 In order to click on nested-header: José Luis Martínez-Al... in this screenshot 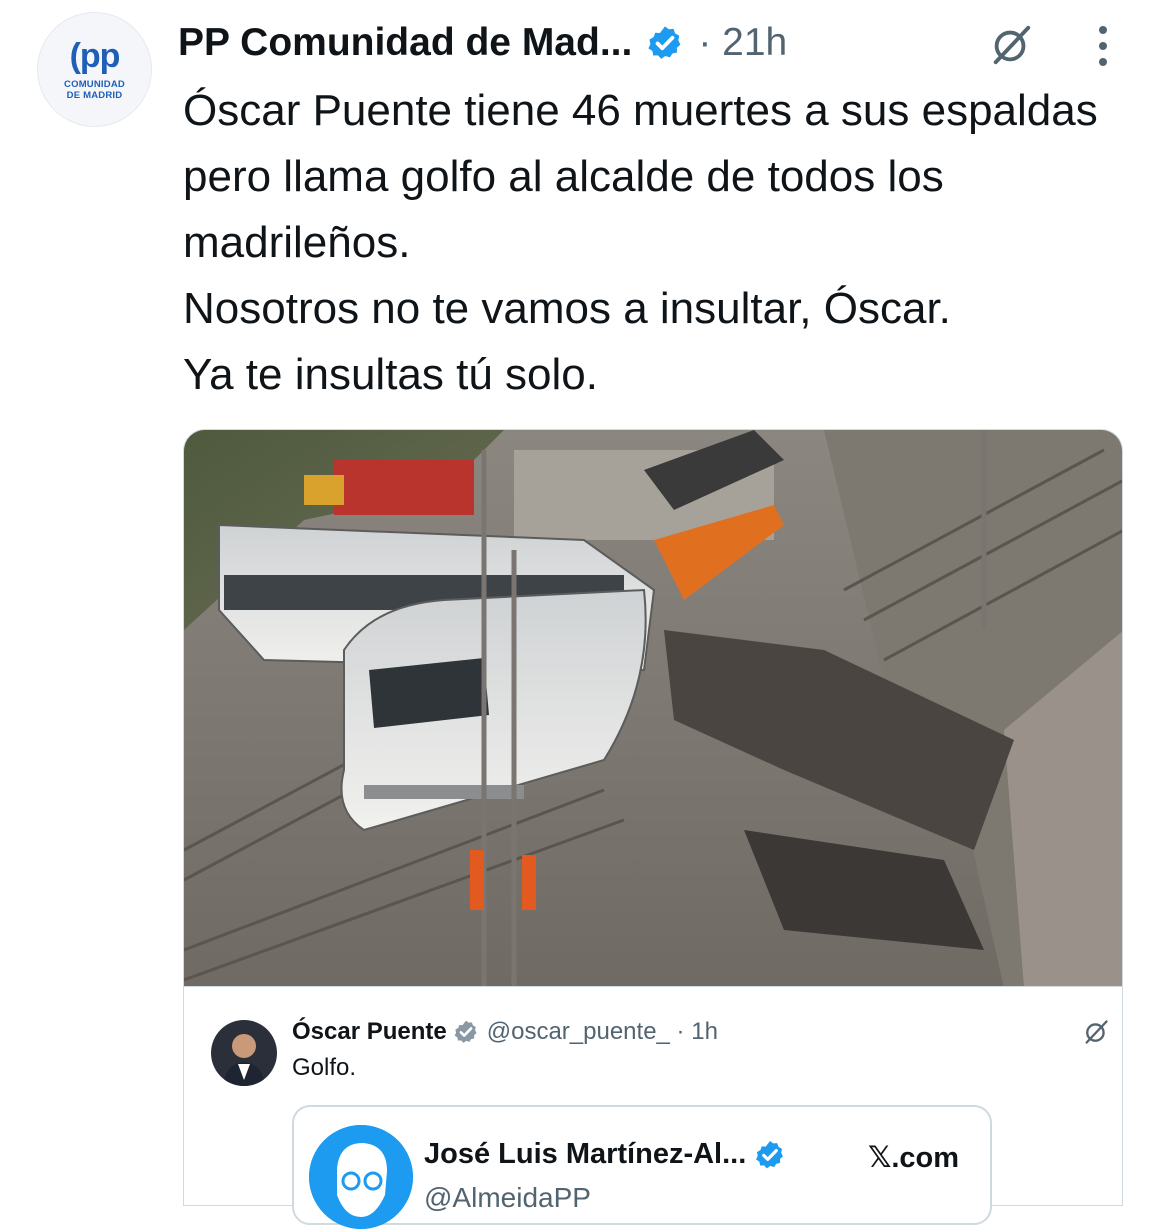, I will do `click(605, 1154)`.